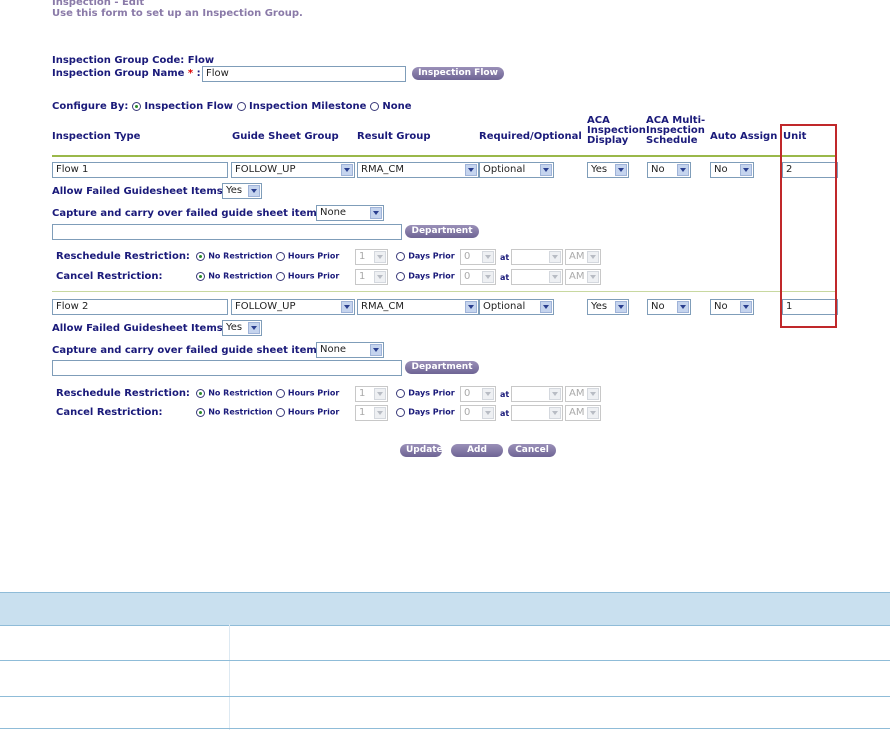  Describe the element at coordinates (672, 140) in the screenshot. I see `col-aca-multi-l3: Schedule` at that location.